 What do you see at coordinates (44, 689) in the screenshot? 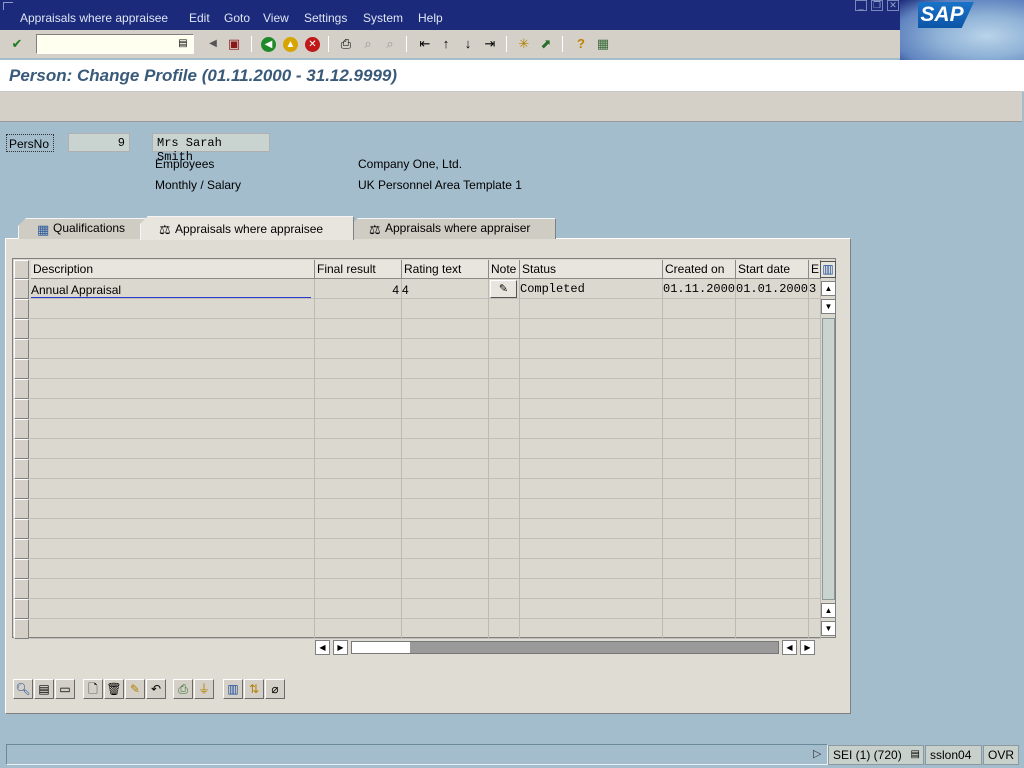
I see `select-all-icon: ▤` at bounding box center [44, 689].